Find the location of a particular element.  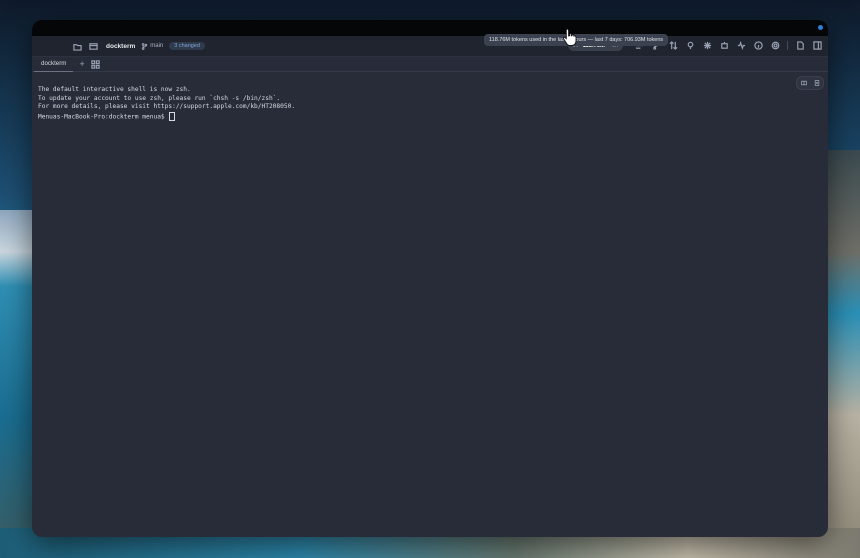

toolbar-divider is located at coordinates (787, 45).